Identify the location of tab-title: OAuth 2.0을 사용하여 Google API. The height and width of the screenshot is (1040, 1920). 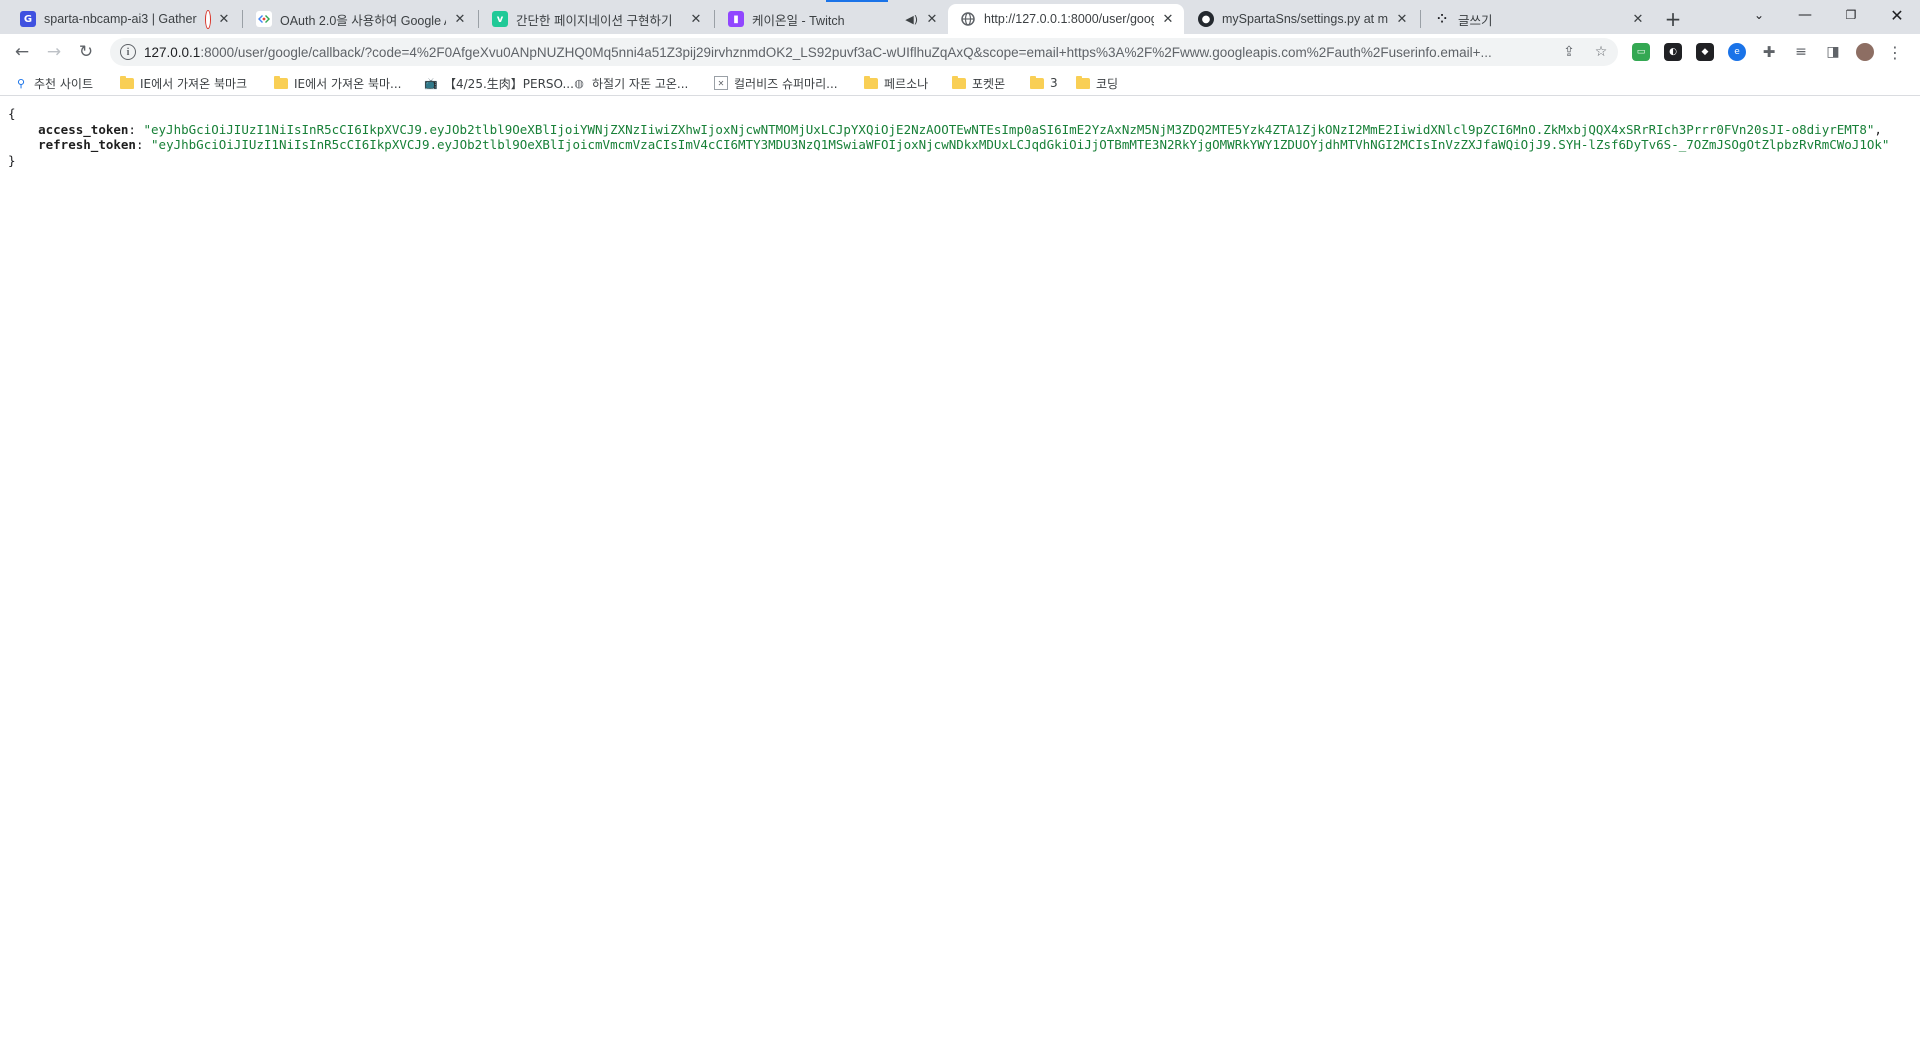
(363, 20).